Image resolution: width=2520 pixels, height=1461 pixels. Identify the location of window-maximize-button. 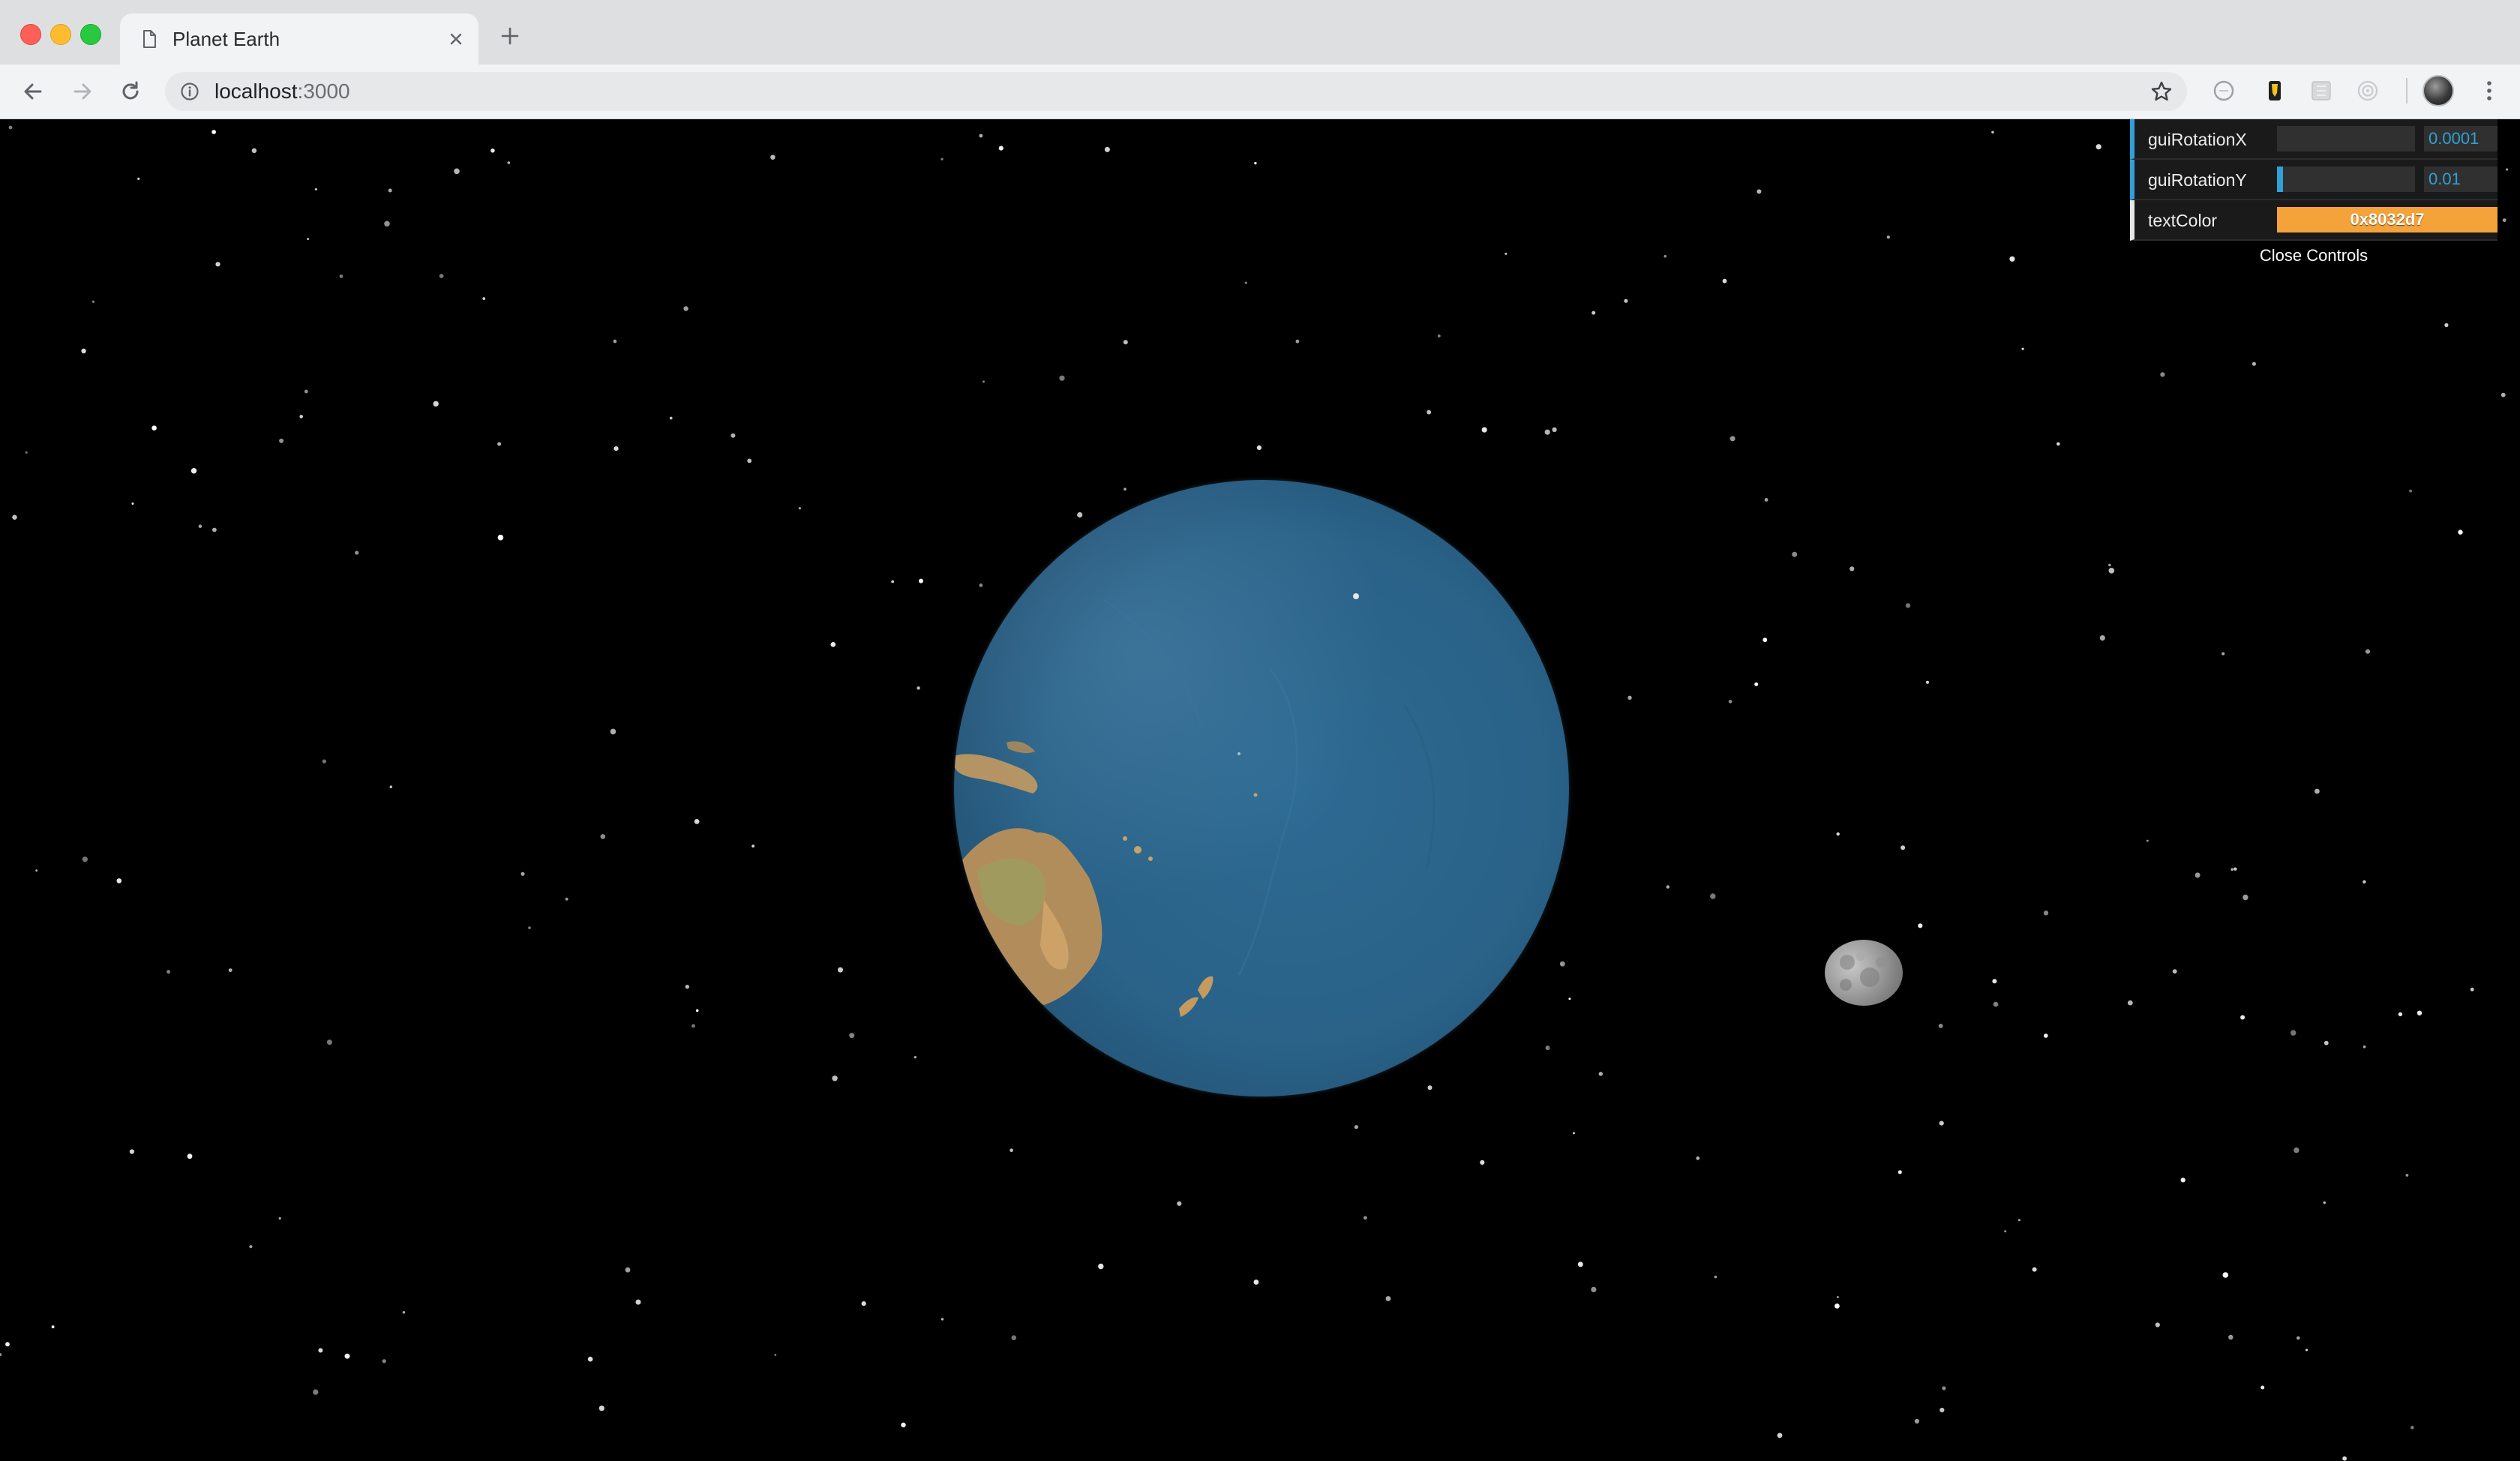
(90, 34).